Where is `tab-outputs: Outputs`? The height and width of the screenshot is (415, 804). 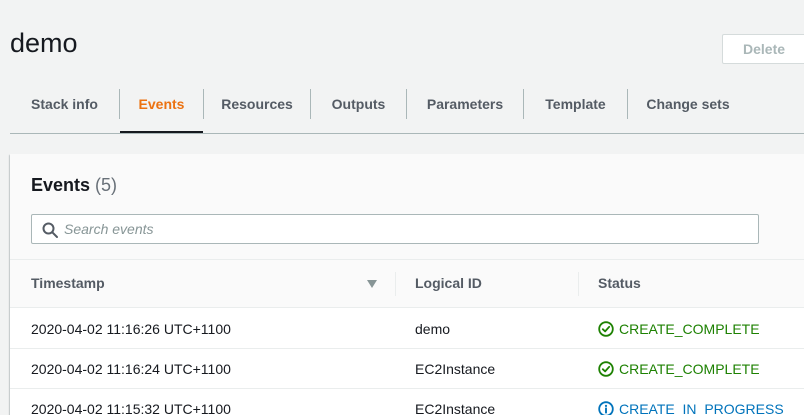 tab-outputs: Outputs is located at coordinates (358, 106).